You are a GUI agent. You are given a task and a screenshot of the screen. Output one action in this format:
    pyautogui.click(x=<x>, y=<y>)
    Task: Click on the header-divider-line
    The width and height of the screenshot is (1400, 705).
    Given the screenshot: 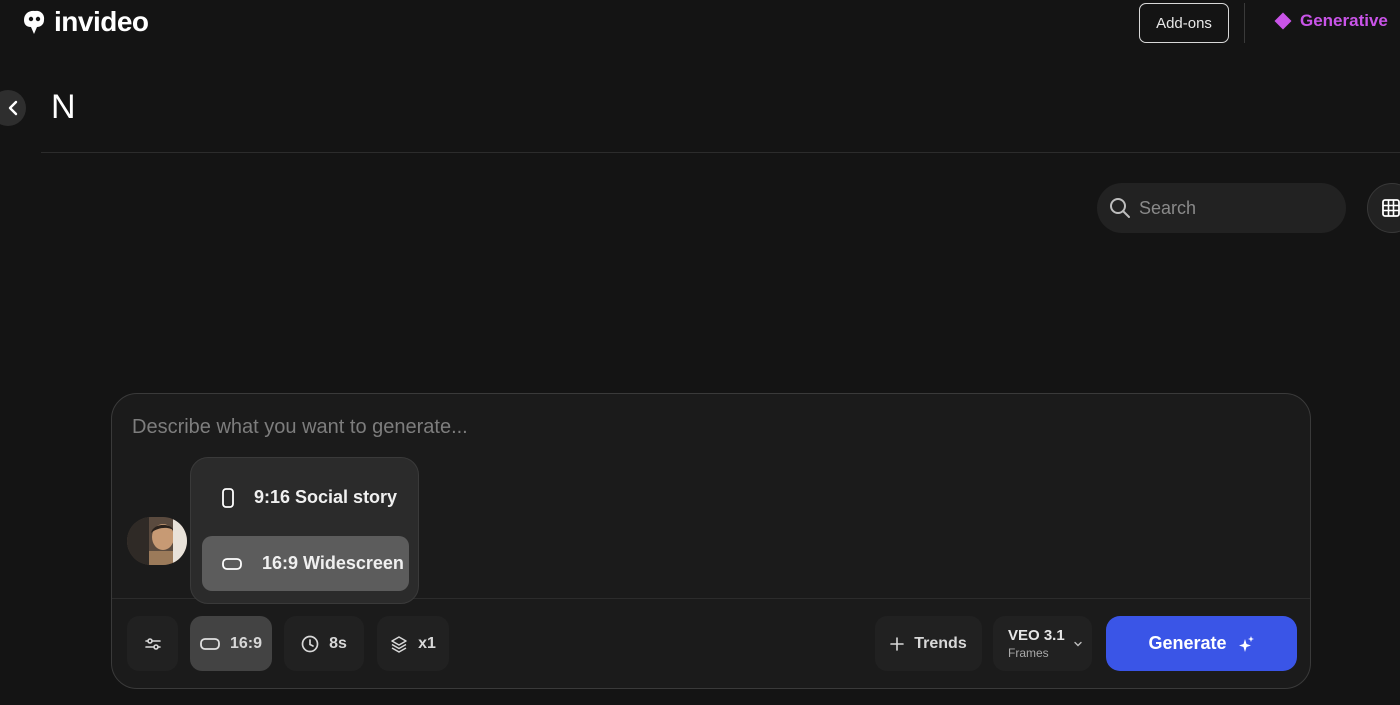 What is the action you would take?
    pyautogui.click(x=720, y=152)
    